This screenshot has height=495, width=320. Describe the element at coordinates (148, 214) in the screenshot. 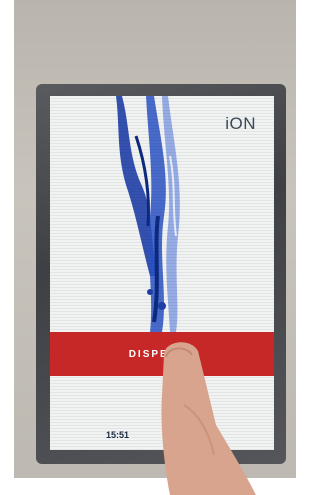

I see `water-splash-image` at that location.